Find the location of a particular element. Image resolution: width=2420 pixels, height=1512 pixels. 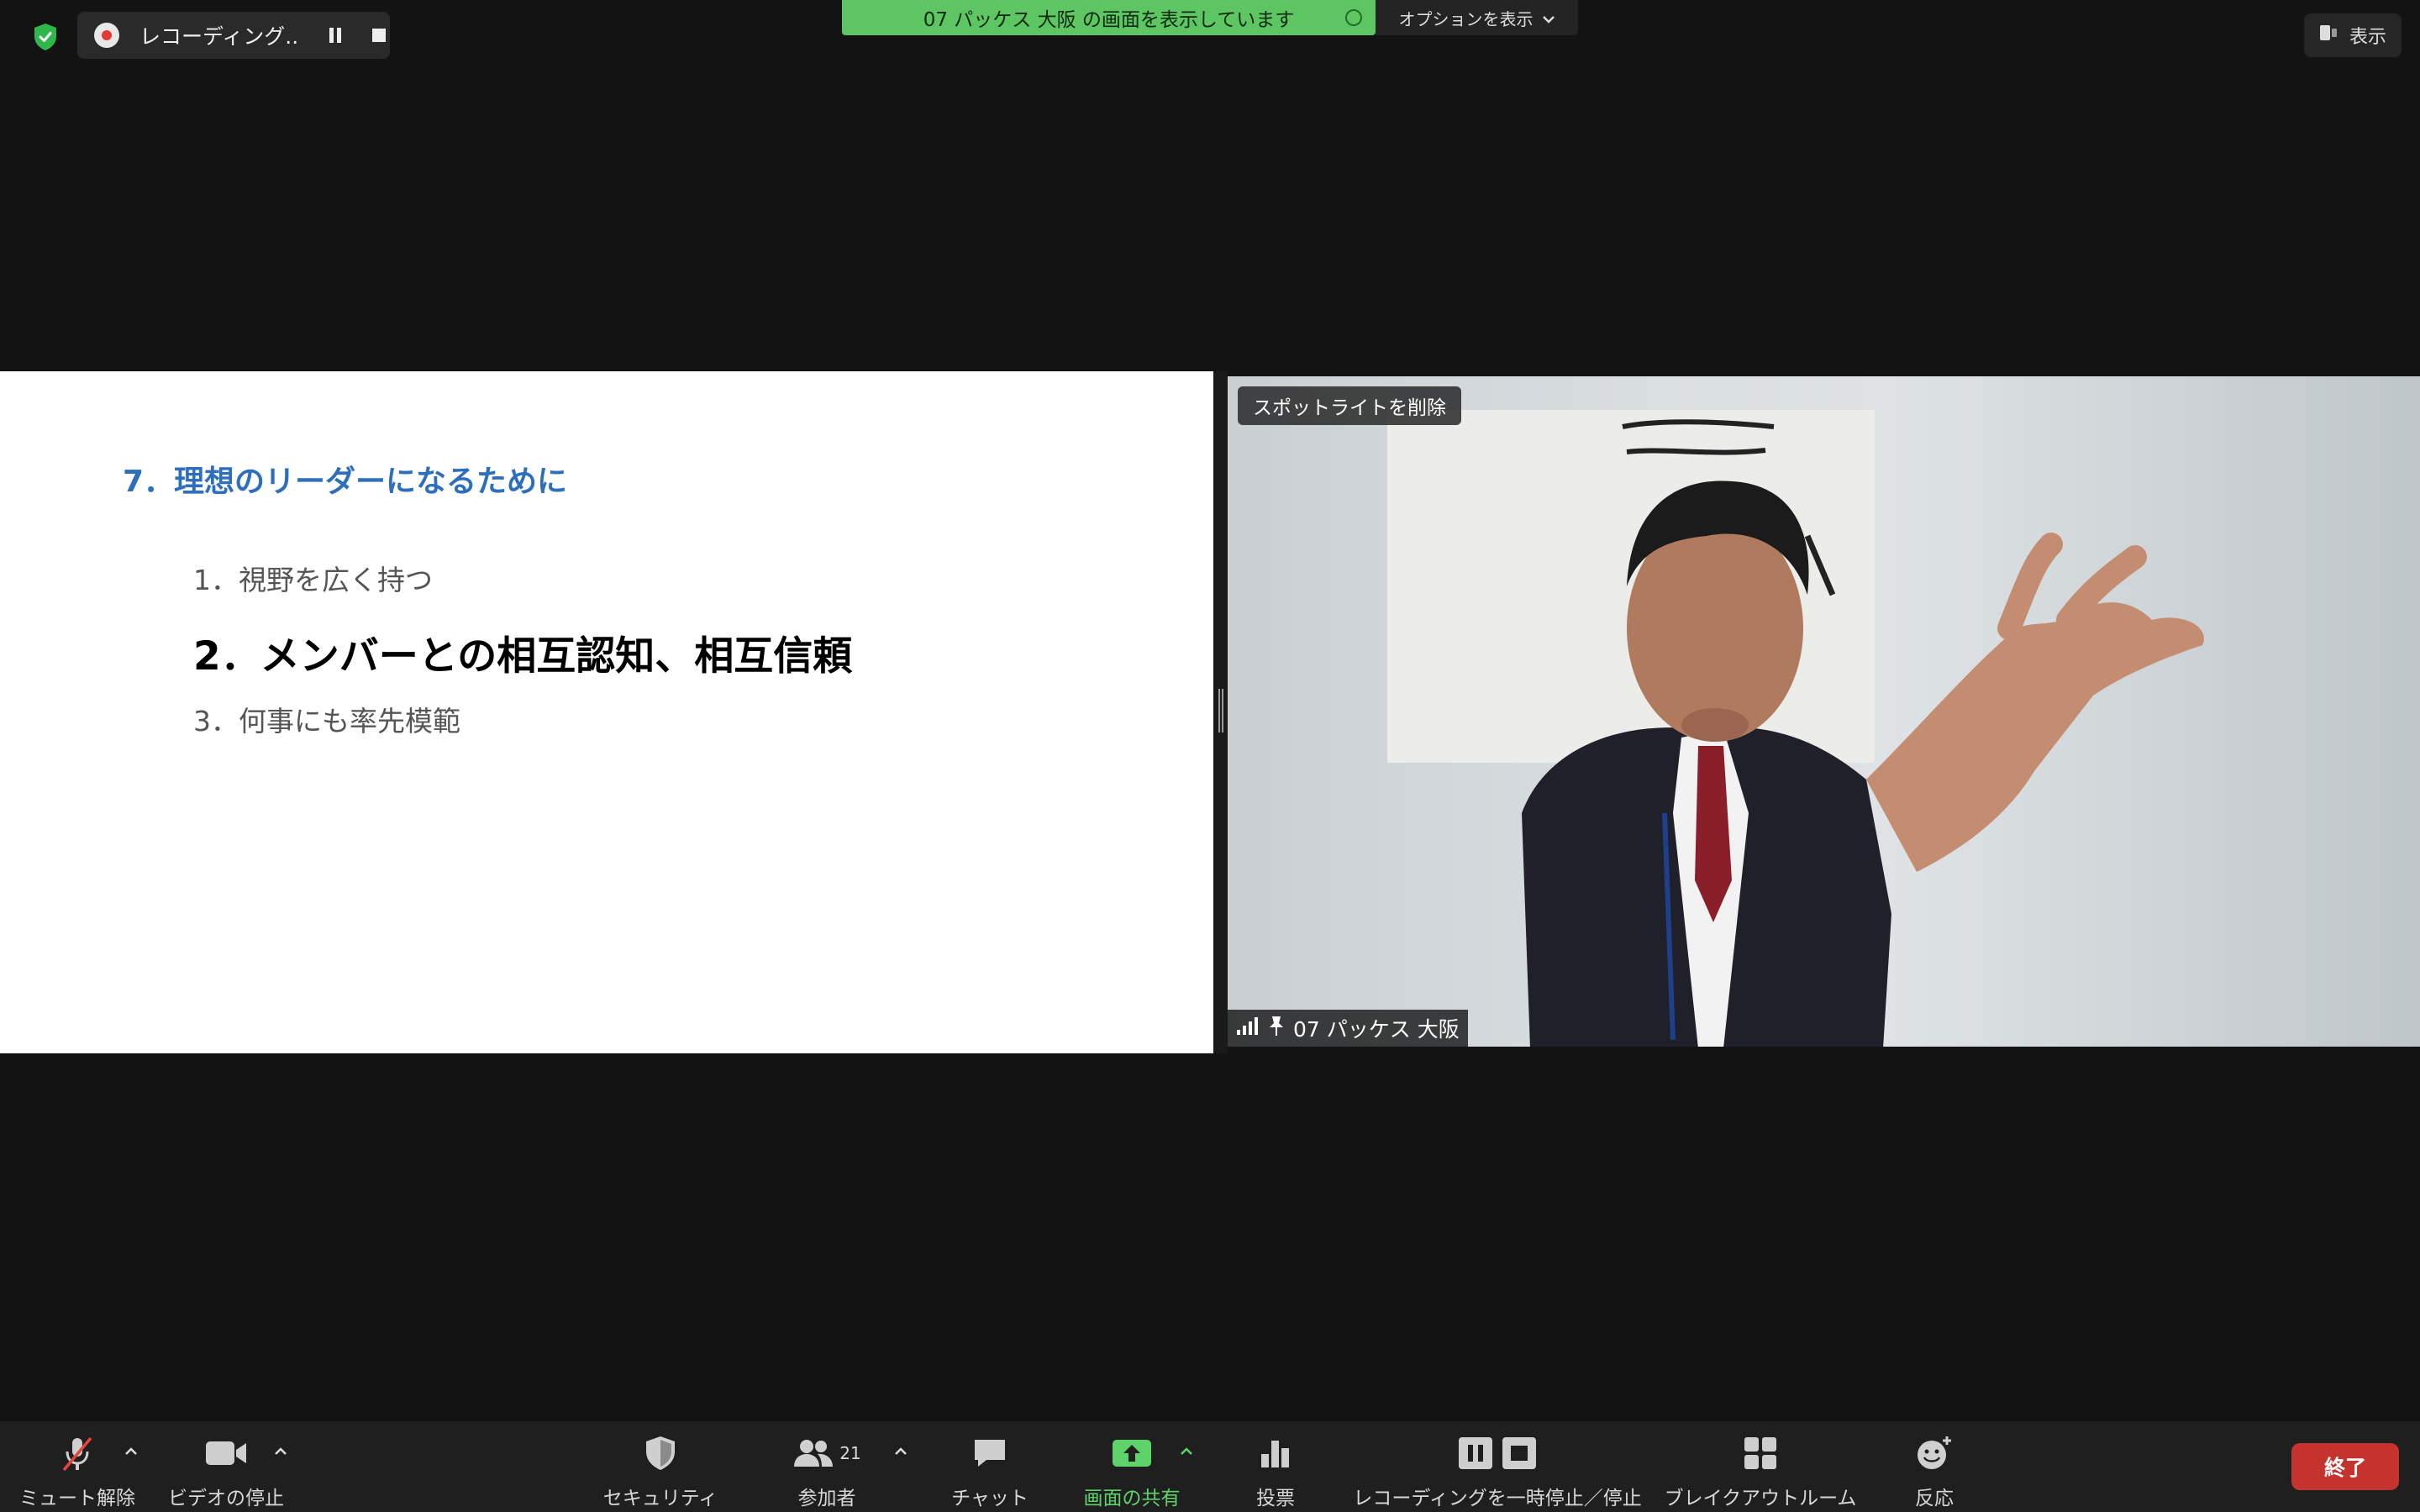

view-button: 表示 is located at coordinates (2353, 35).